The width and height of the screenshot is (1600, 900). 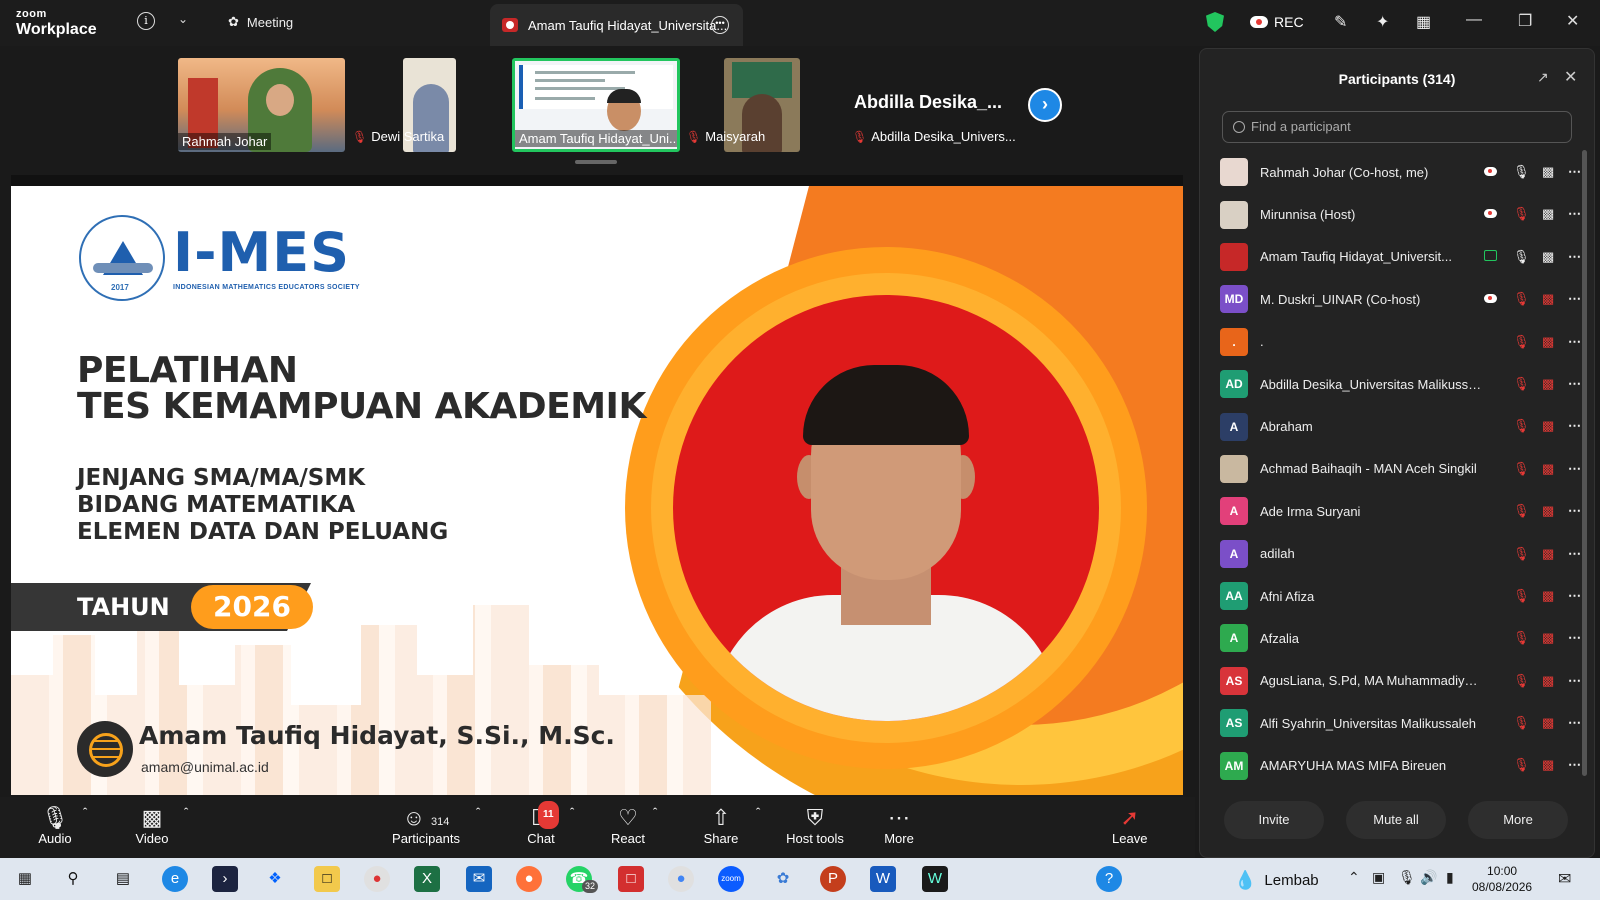 I want to click on battery-icon: ▮, so click(x=1450, y=877).